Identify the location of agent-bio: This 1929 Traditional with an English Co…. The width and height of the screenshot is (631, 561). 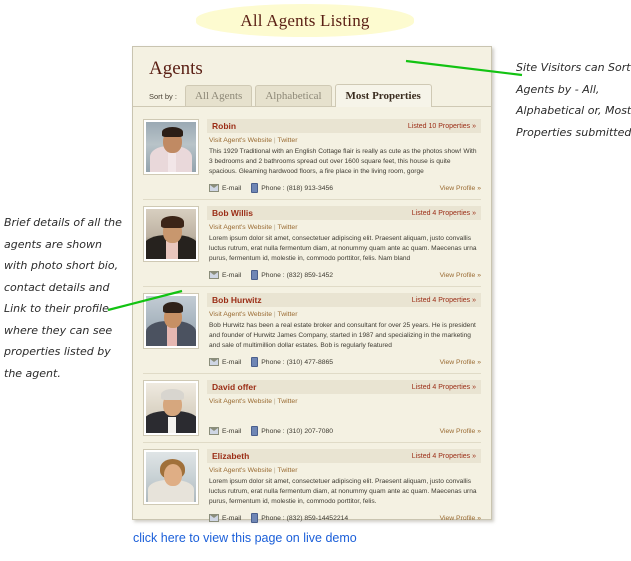
(343, 161).